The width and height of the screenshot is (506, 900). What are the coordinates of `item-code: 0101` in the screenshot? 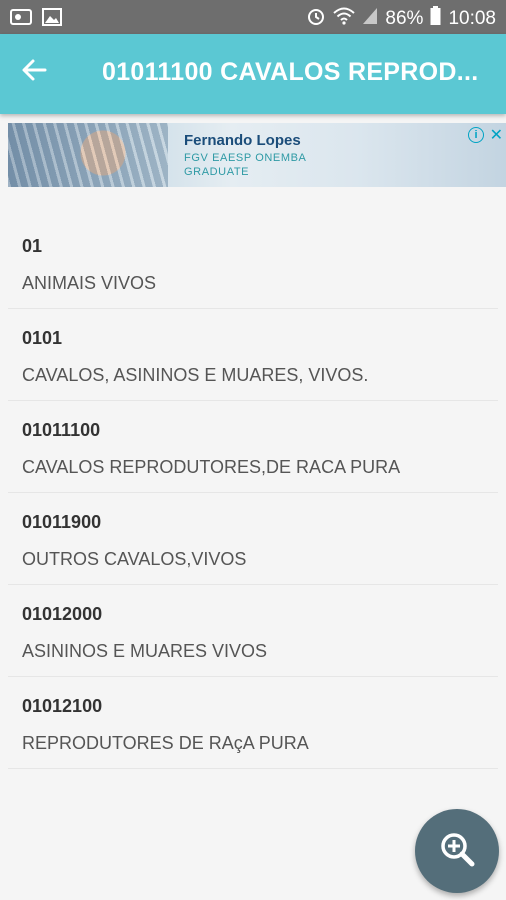 It's located at (42, 338).